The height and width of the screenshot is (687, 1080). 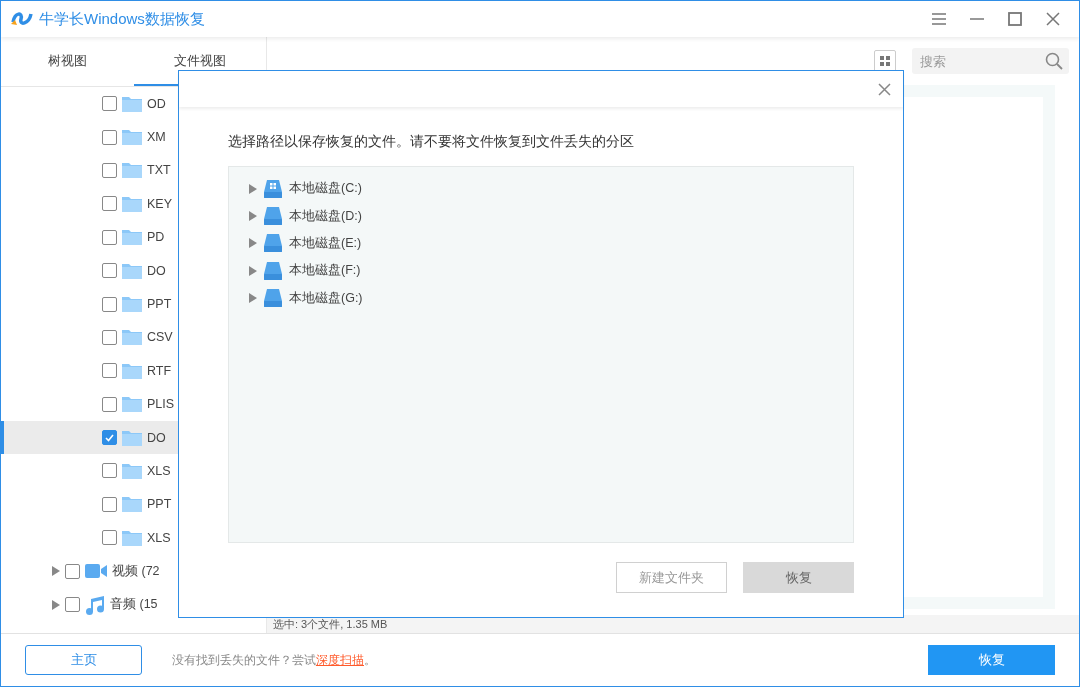 I want to click on window-title: 牛学长Windows数据恢复, so click(x=122, y=19).